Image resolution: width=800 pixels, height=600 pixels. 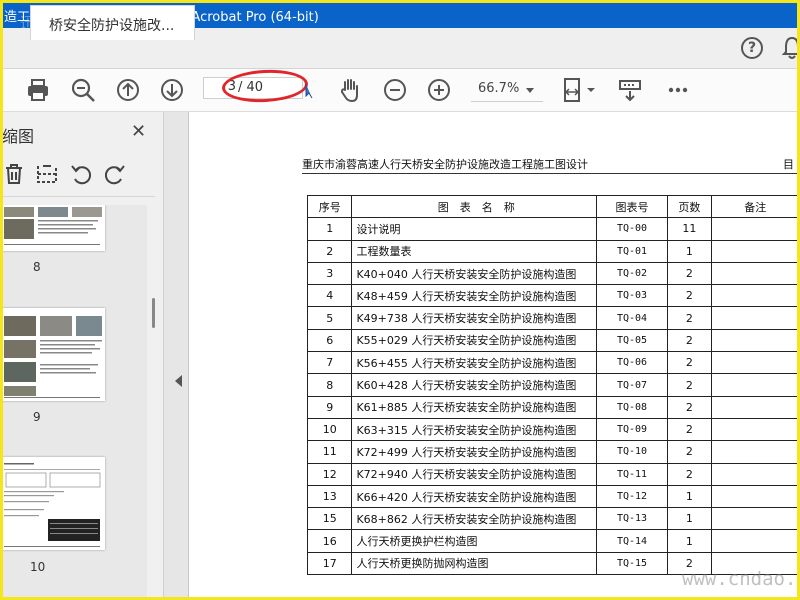 What do you see at coordinates (329, 563) in the screenshot?
I see `cell-no: 17` at bounding box center [329, 563].